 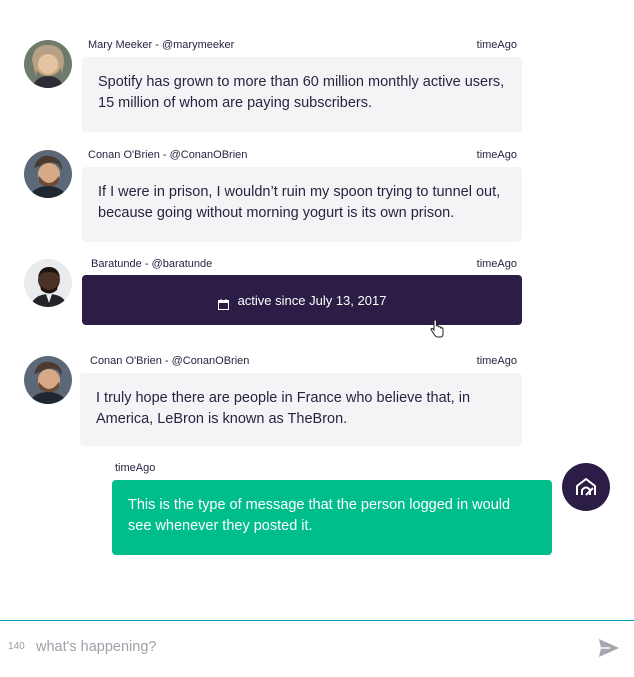 I want to click on author-name: Baratunde - @baratunde, so click(x=151, y=264).